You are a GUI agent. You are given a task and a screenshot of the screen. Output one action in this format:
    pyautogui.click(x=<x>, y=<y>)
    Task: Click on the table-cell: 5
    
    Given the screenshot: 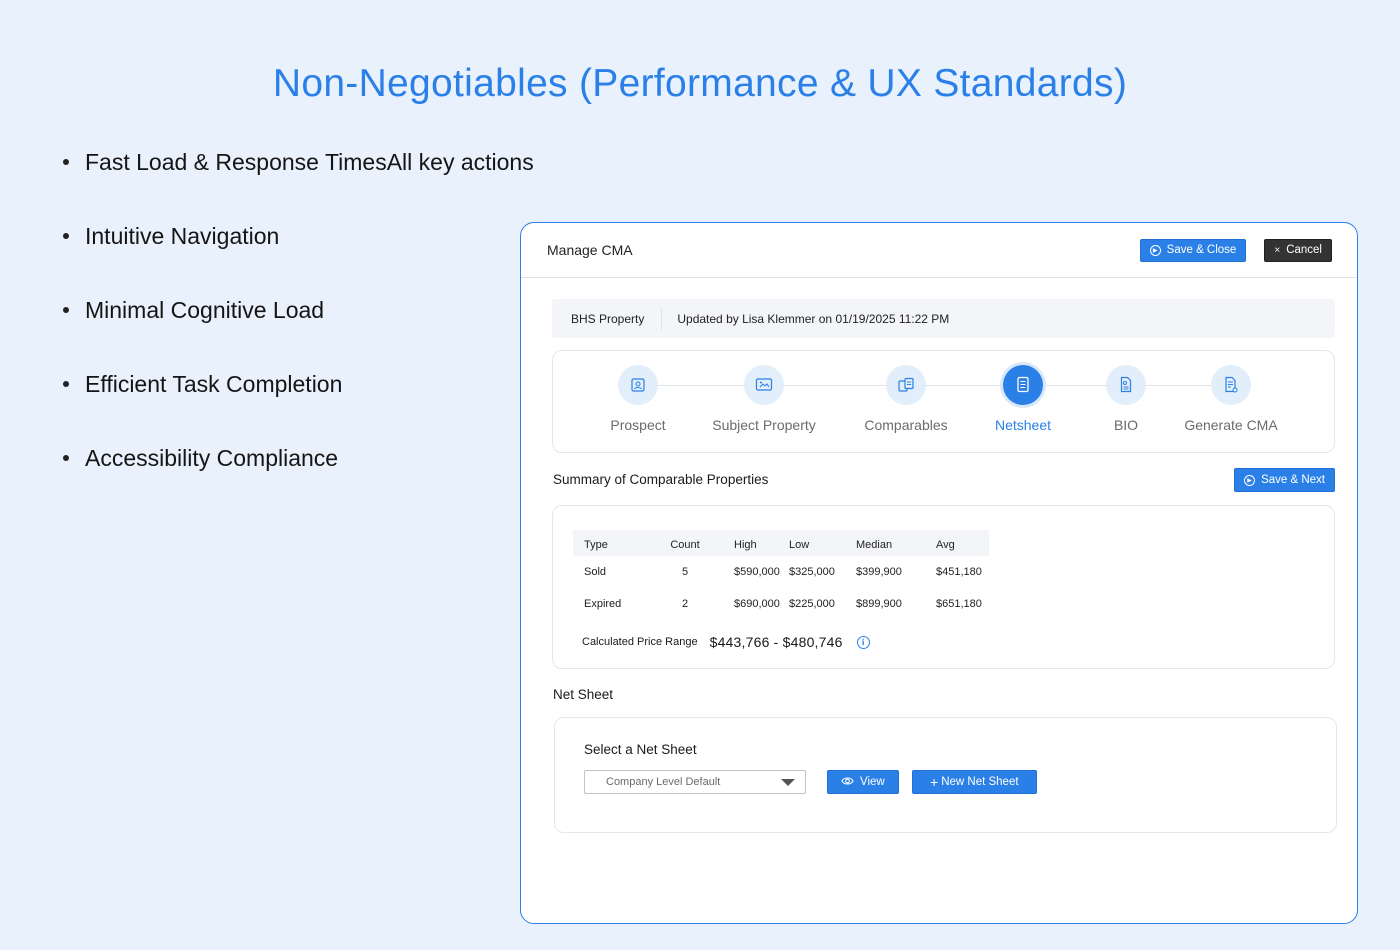 What is the action you would take?
    pyautogui.click(x=685, y=572)
    